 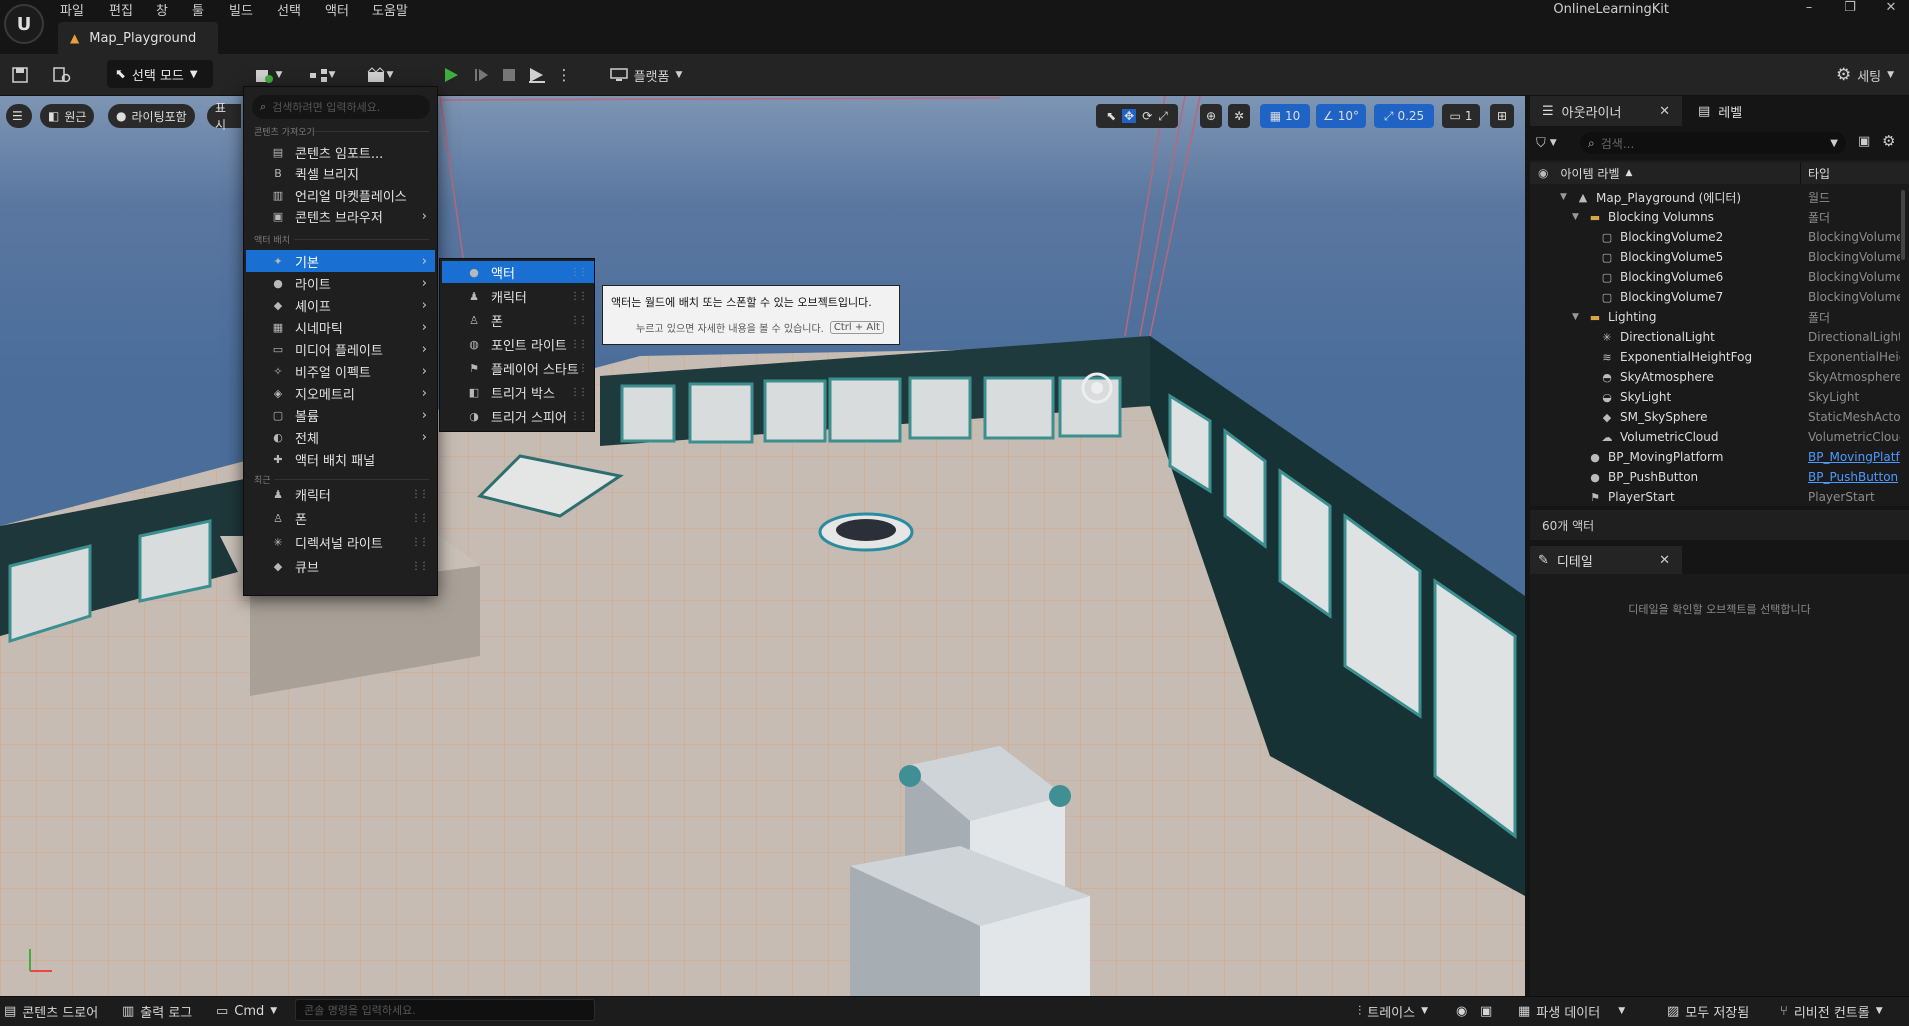 I want to click on scale-snap-toggle: ⤢ 0.25, so click(x=1404, y=116).